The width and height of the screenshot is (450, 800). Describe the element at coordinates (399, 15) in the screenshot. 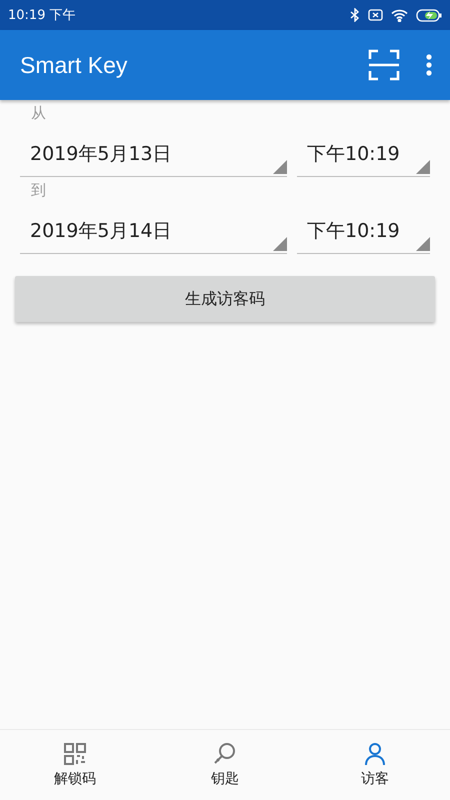

I see `wifi-icon` at that location.